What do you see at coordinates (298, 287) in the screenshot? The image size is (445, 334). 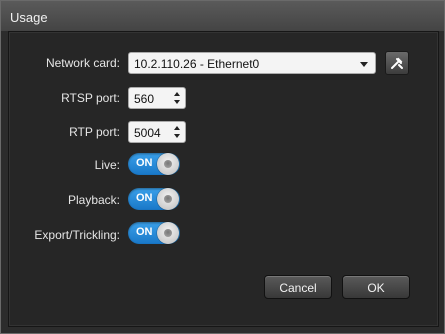 I see `cancel-button: Cancel` at bounding box center [298, 287].